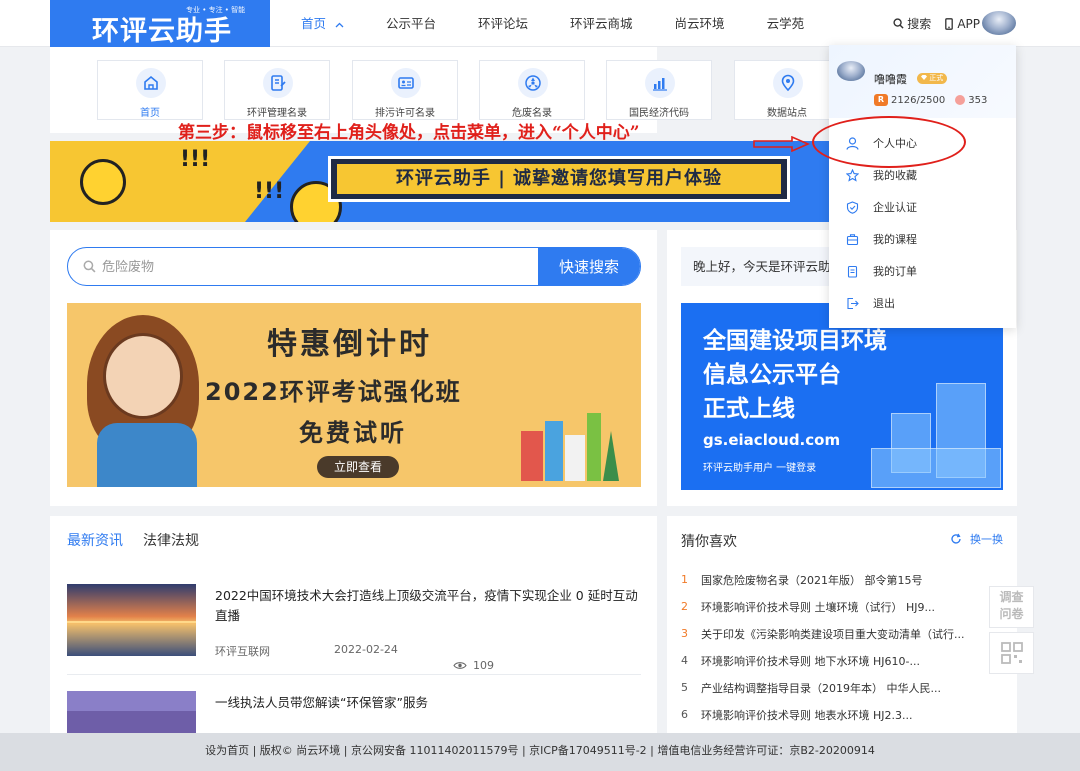  I want to click on quick-link-label: 数据站点, so click(787, 113).